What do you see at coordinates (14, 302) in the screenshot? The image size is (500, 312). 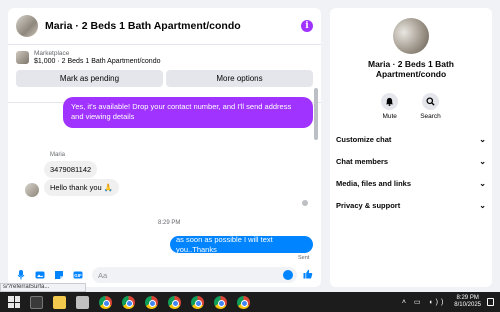 I see `windows-start-icon` at bounding box center [14, 302].